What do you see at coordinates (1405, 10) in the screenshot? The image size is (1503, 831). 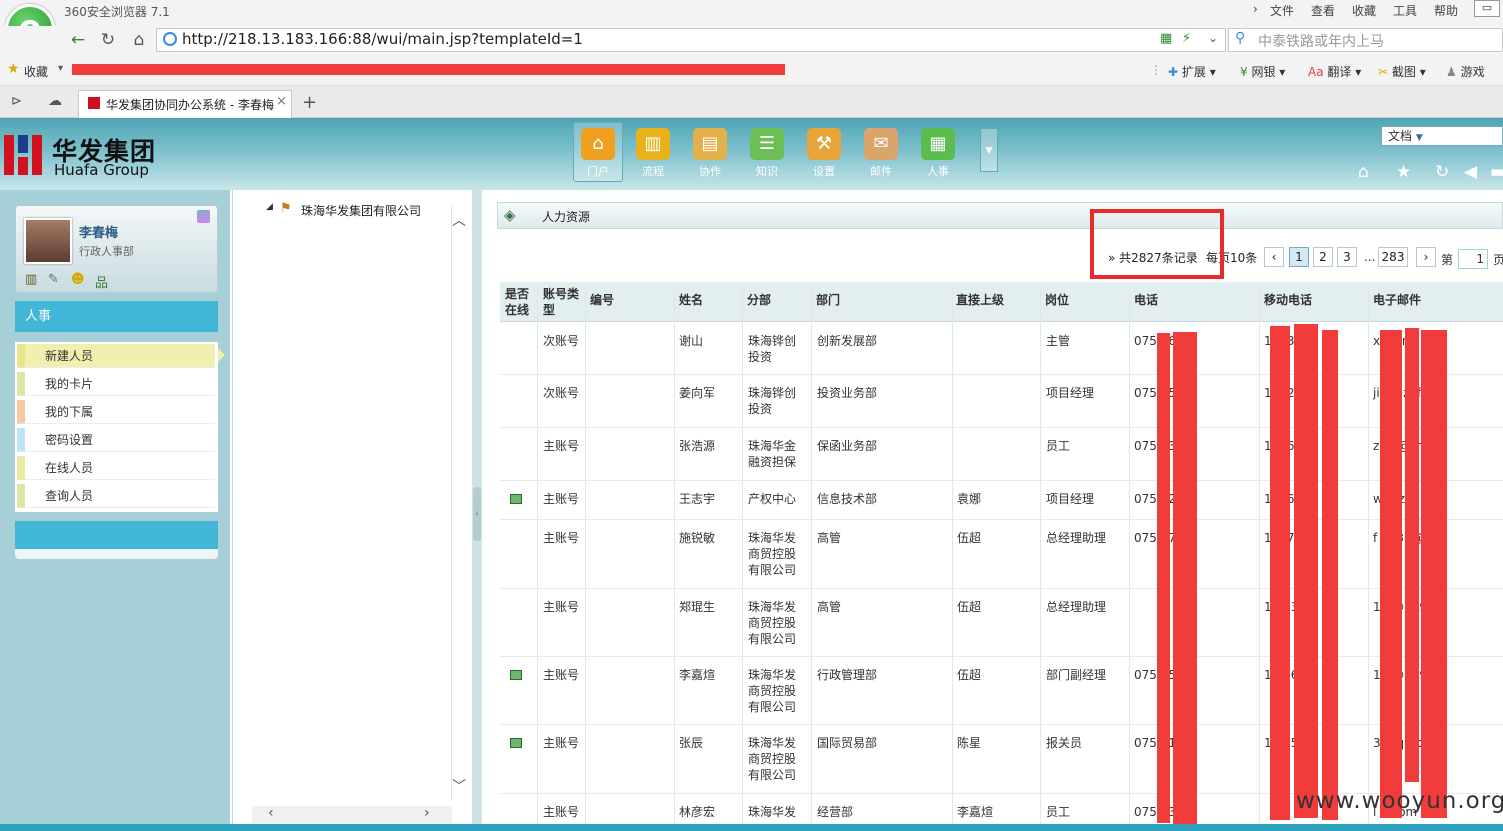 I see `menu-tools: 工具` at bounding box center [1405, 10].